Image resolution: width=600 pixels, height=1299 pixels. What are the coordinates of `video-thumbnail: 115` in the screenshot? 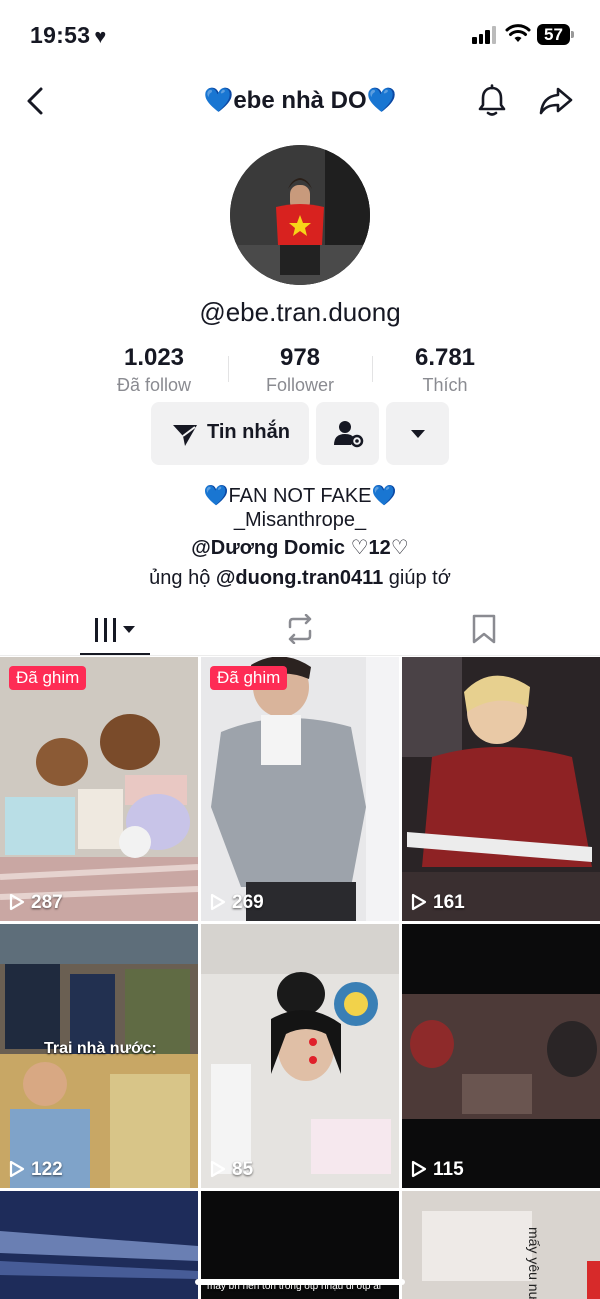 It's located at (501, 1056).